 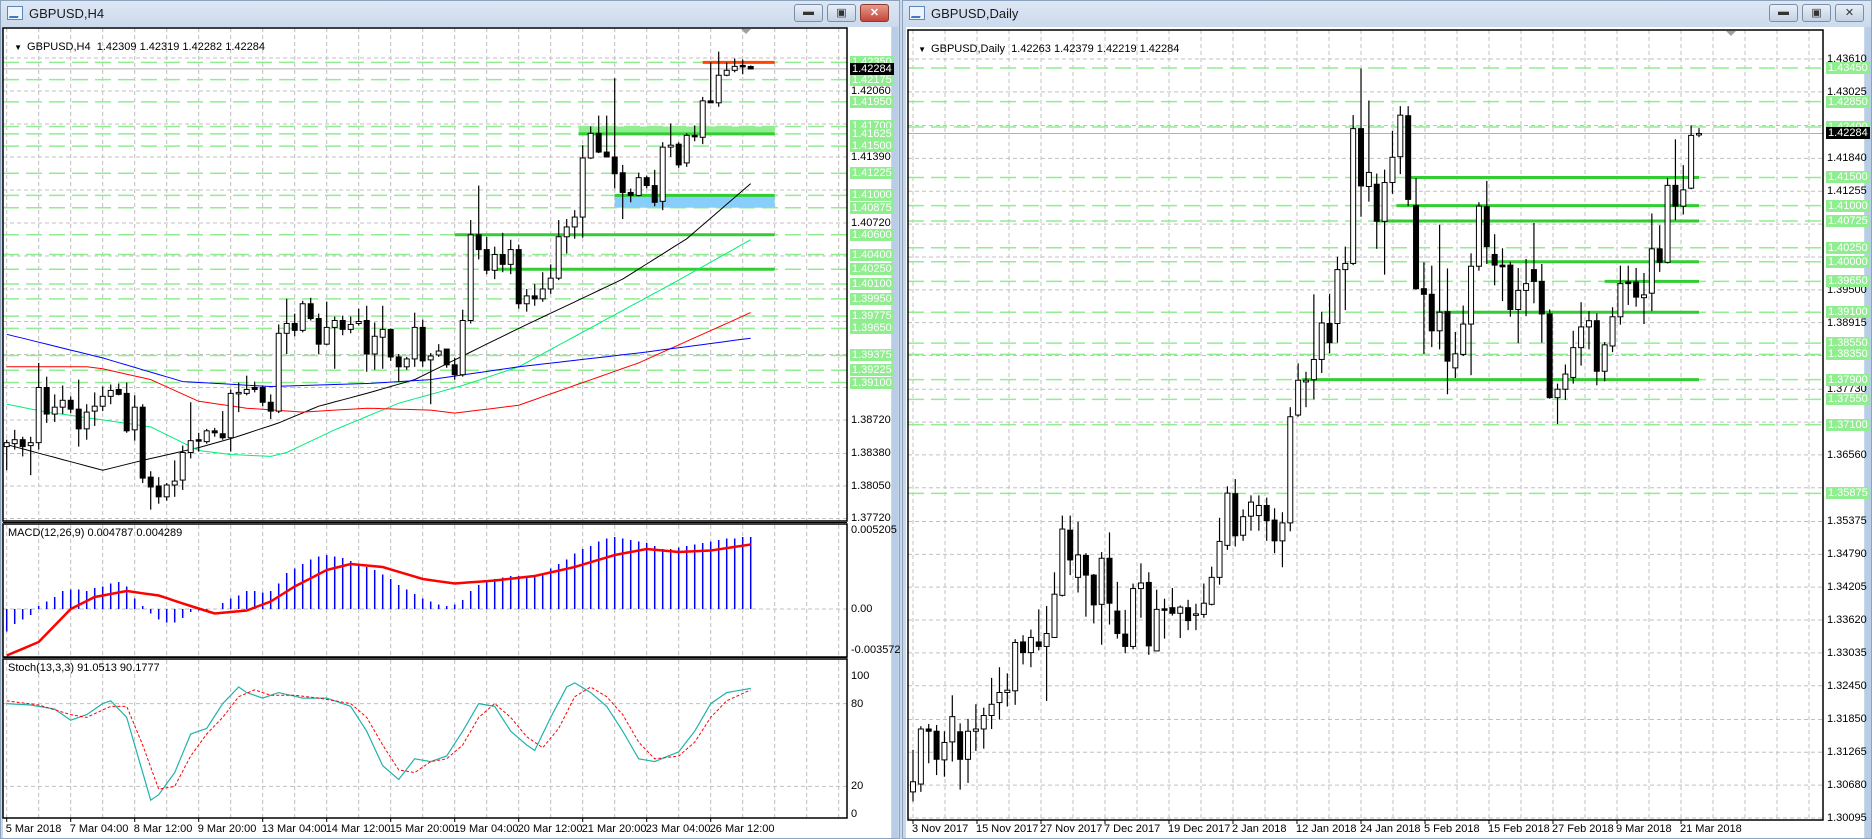 I want to click on price-axis-label: 1.38915, so click(x=1847, y=322).